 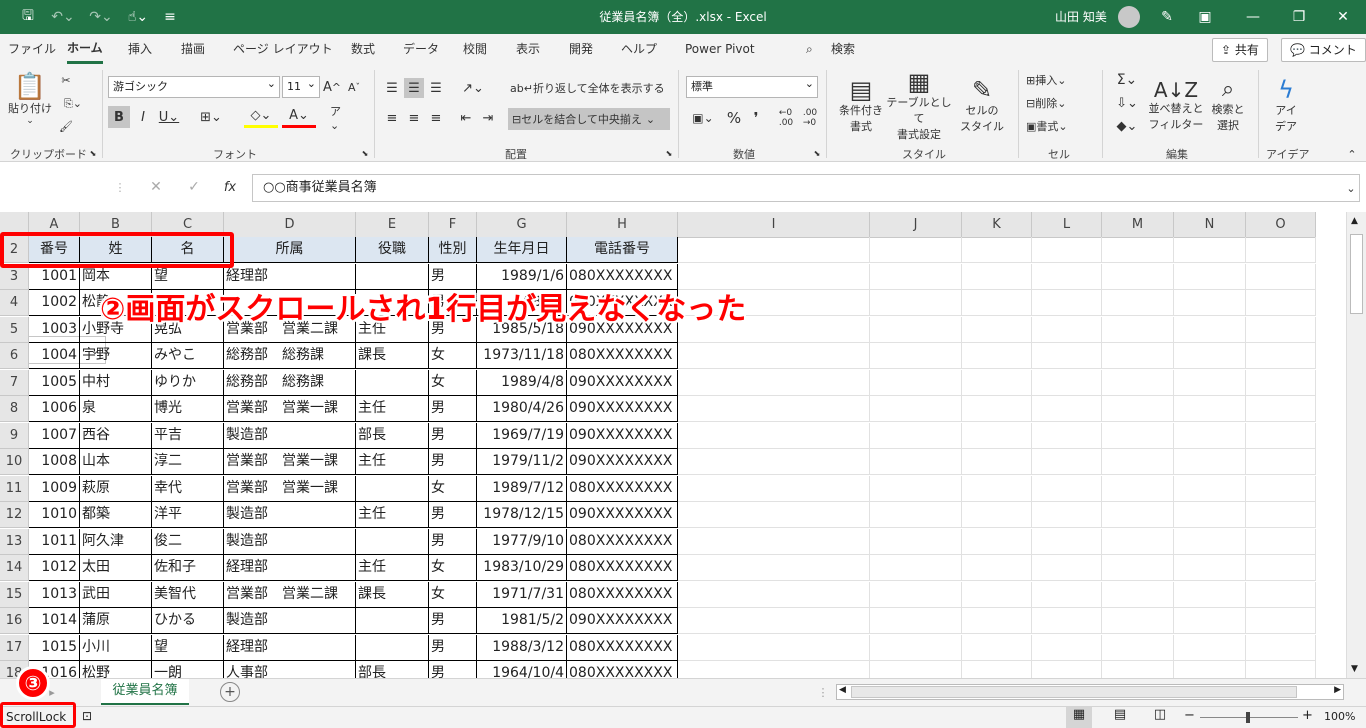 What do you see at coordinates (414, 88) in the screenshot?
I see `align-middle-icon: ☰` at bounding box center [414, 88].